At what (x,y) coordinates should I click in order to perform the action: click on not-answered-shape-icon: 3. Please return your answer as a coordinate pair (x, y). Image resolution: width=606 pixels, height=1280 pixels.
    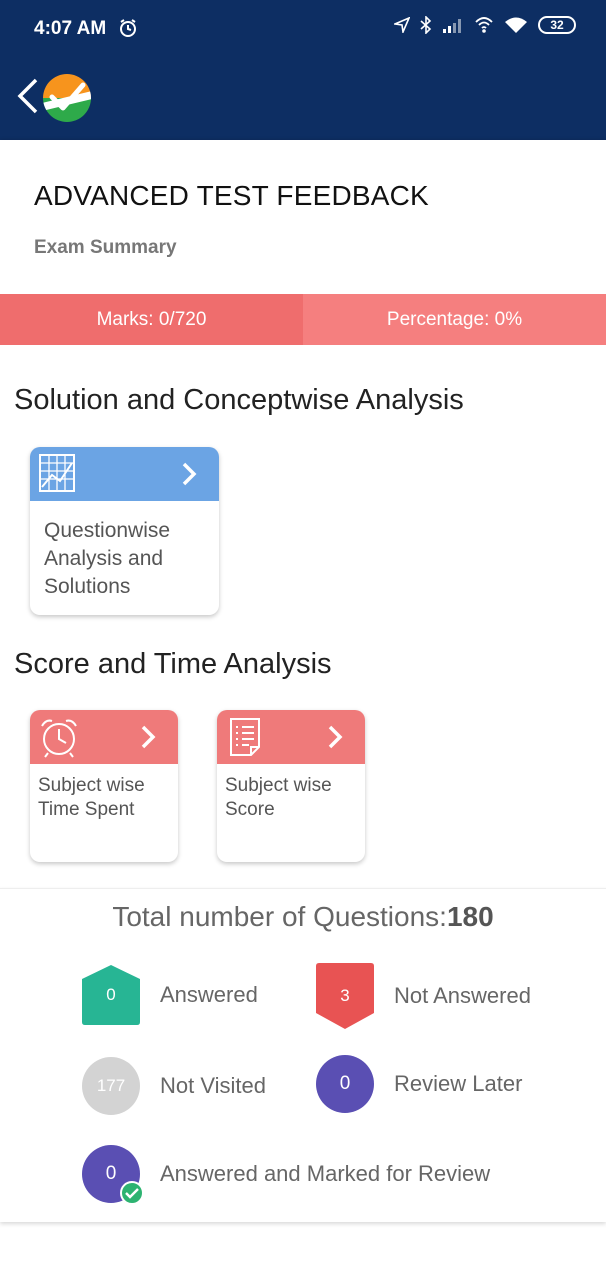
    Looking at the image, I should click on (345, 996).